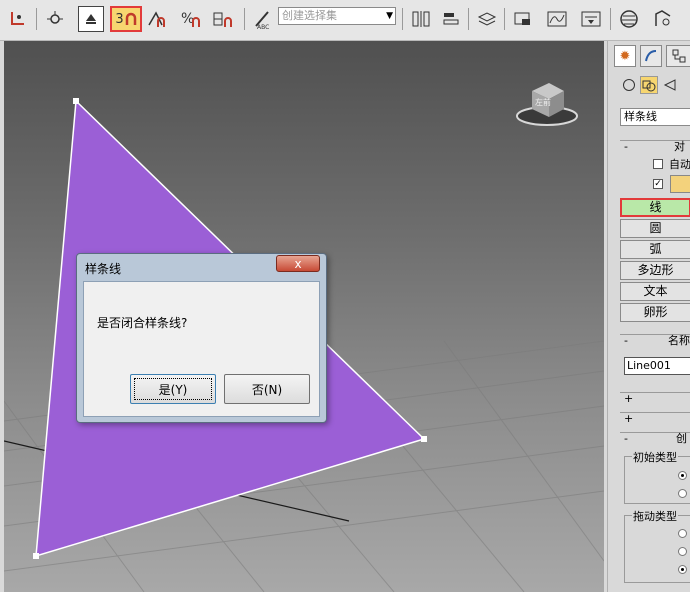  Describe the element at coordinates (591, 19) in the screenshot. I see `schematic-view-icon` at that location.